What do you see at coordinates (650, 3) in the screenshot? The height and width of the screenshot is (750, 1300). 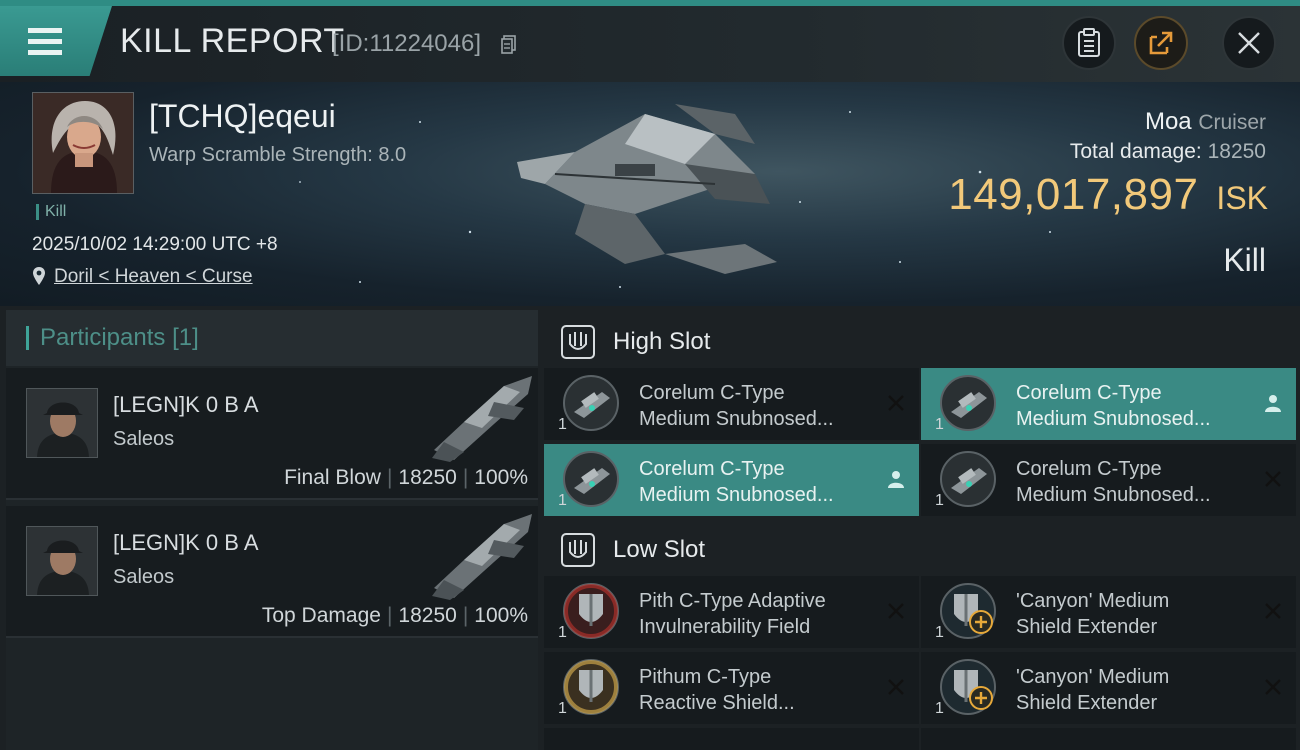 I see `header-accent-line` at bounding box center [650, 3].